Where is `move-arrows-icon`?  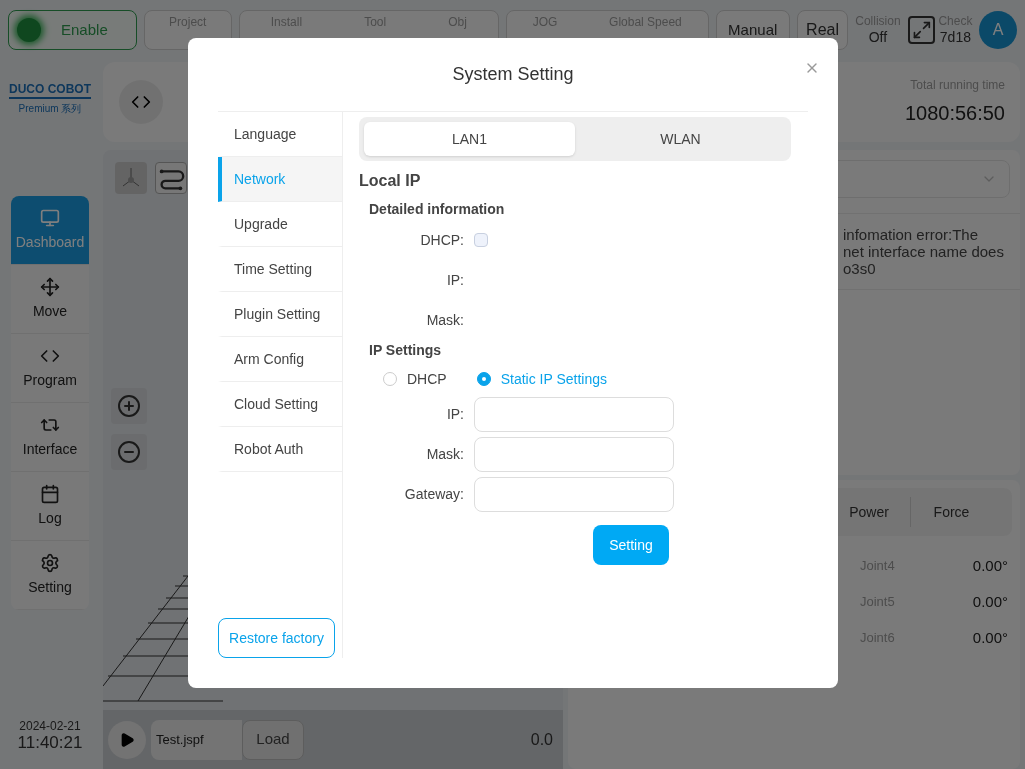
move-arrows-icon is located at coordinates (50, 286).